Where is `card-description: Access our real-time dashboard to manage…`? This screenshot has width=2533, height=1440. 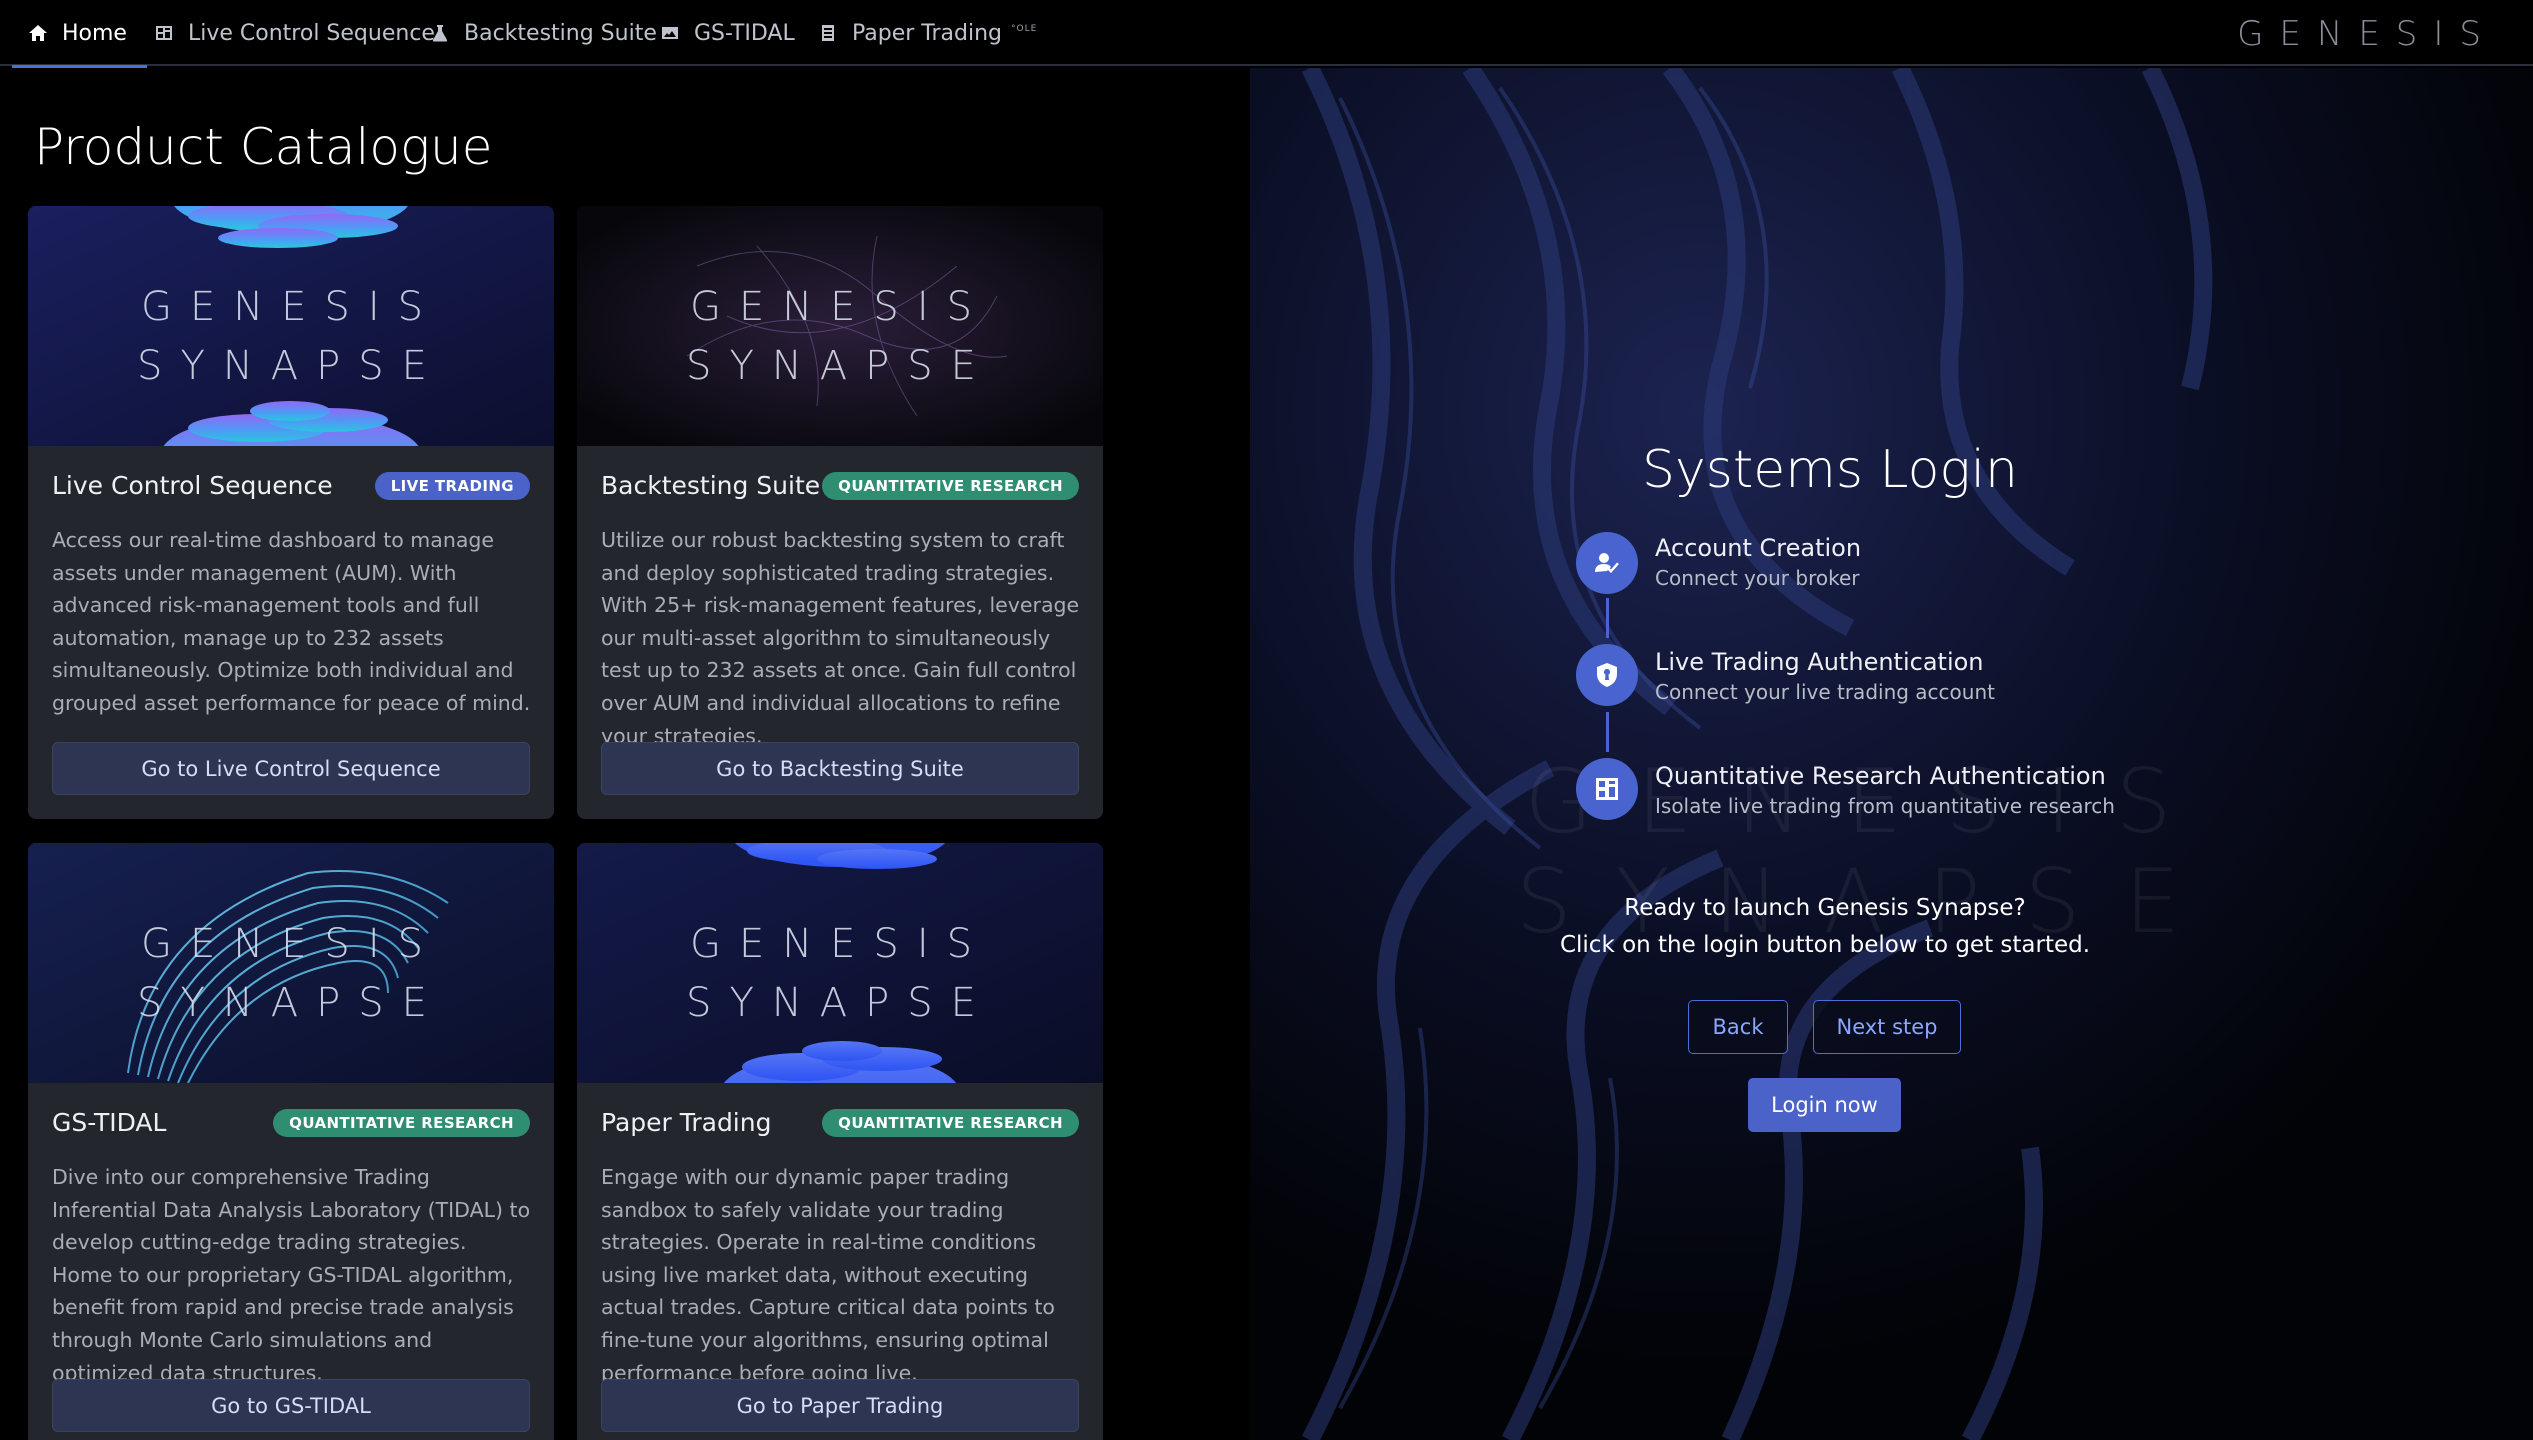
card-description: Access our real-time dashboard to manage… is located at coordinates (291, 621).